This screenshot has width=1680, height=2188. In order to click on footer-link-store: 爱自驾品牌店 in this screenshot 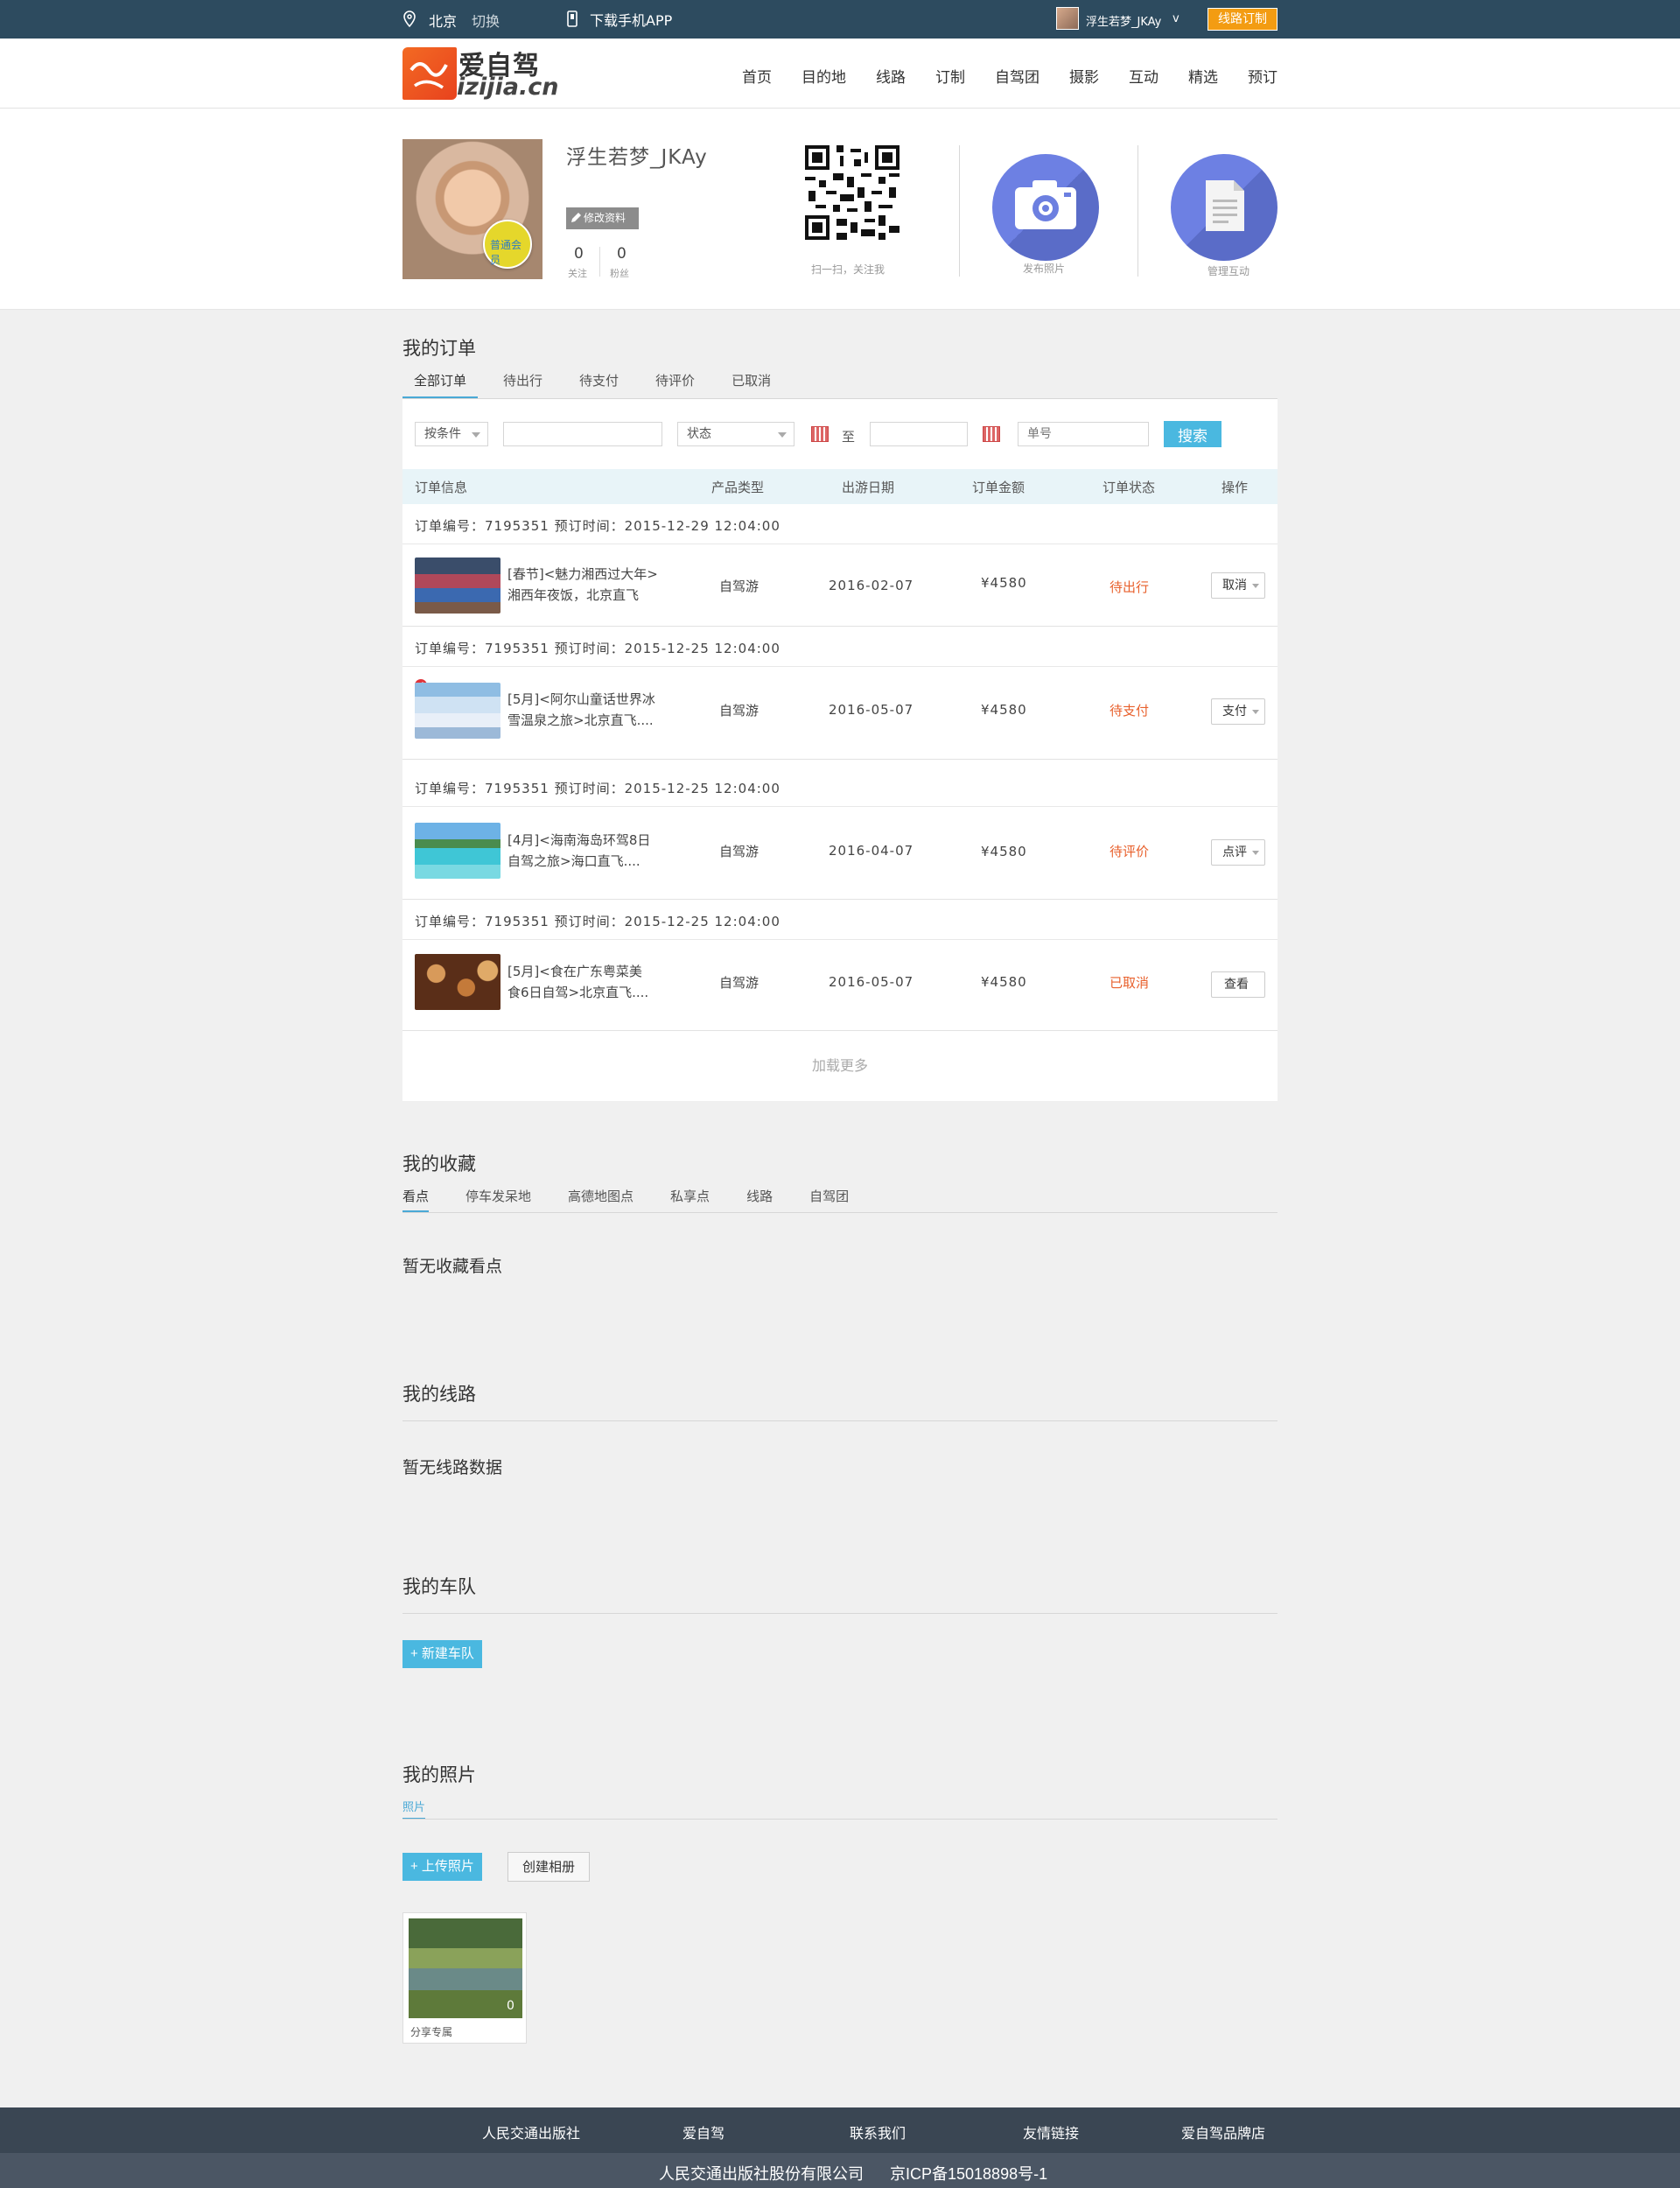, I will do `click(1223, 2131)`.